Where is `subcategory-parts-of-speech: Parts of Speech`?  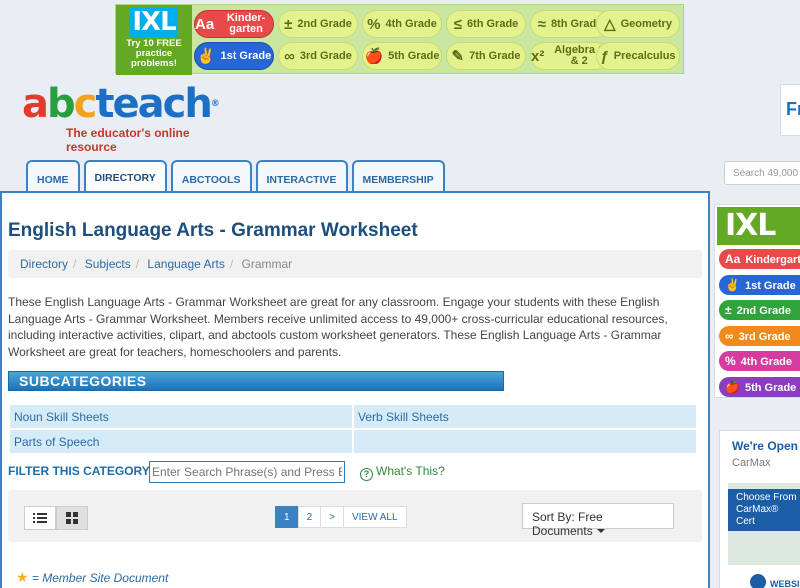 subcategory-parts-of-speech: Parts of Speech is located at coordinates (181, 441).